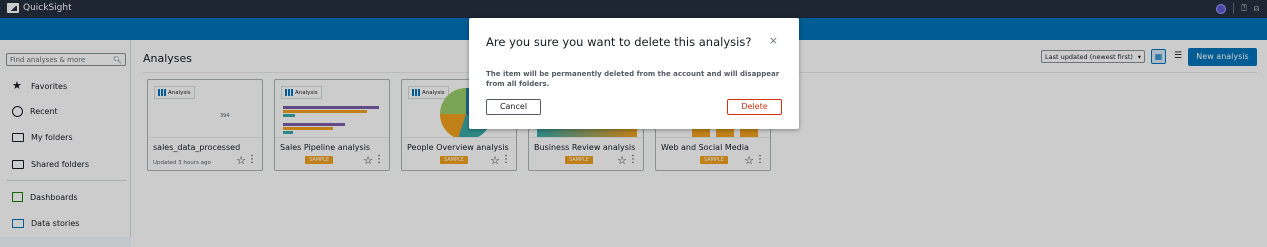 Image resolution: width=1267 pixels, height=247 pixels. Describe the element at coordinates (754, 107) in the screenshot. I see `delete-button: Delete` at that location.